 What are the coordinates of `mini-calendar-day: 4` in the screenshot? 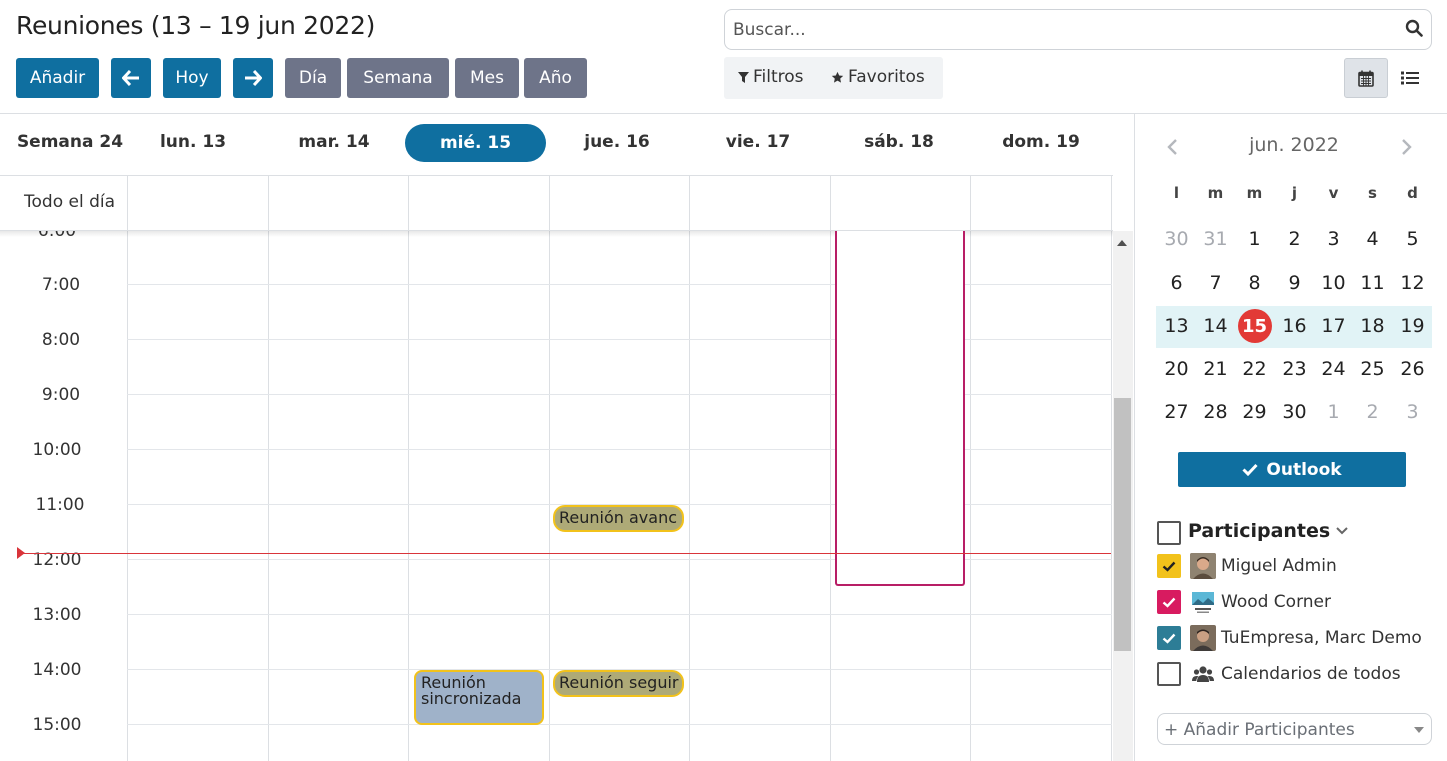 It's located at (1372, 239).